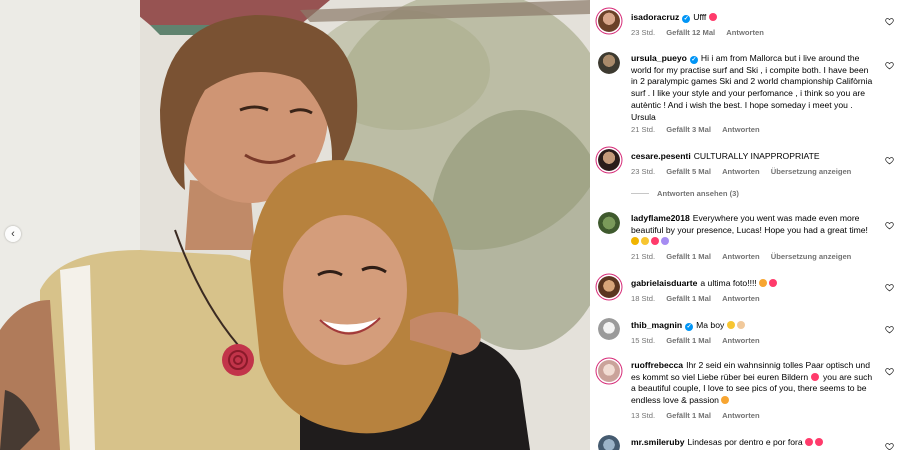 This screenshot has width=900, height=450. What do you see at coordinates (659, 58) in the screenshot?
I see `comment-username: ursula_pueyo` at bounding box center [659, 58].